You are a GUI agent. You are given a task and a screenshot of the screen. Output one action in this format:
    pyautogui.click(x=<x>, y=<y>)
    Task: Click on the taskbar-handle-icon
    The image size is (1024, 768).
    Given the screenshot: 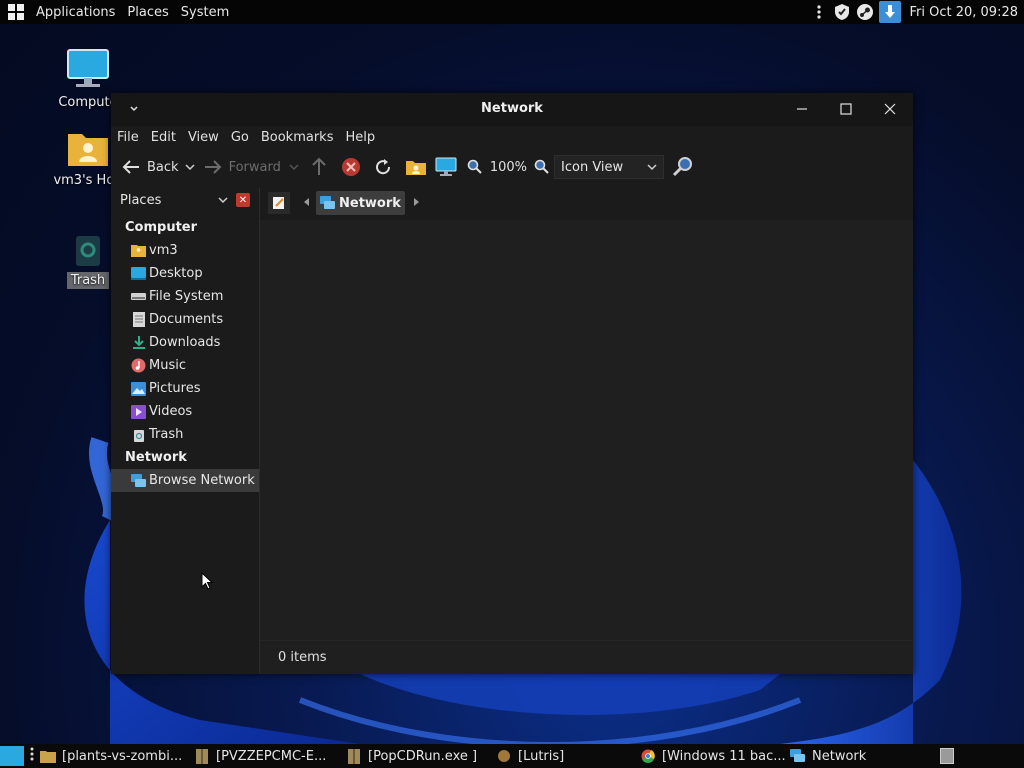 What is the action you would take?
    pyautogui.click(x=32, y=756)
    